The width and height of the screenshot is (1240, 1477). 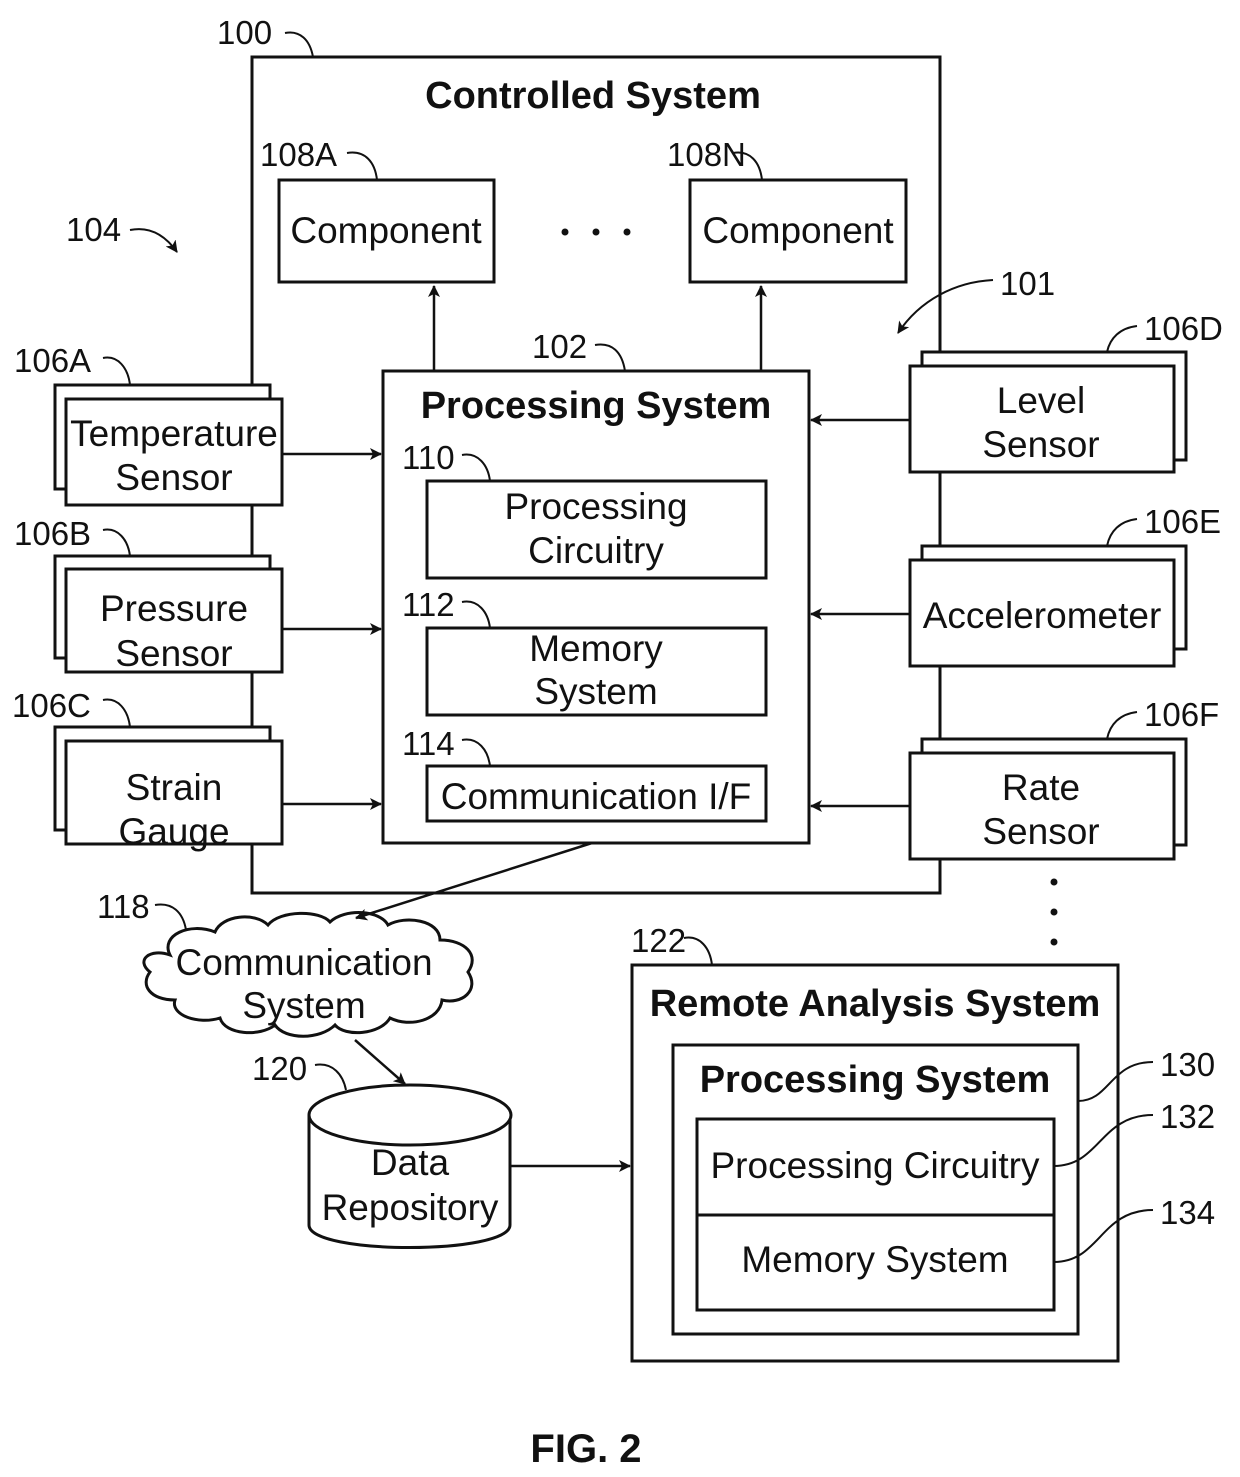 I want to click on component-108a: Component 108A, so click(x=378, y=210).